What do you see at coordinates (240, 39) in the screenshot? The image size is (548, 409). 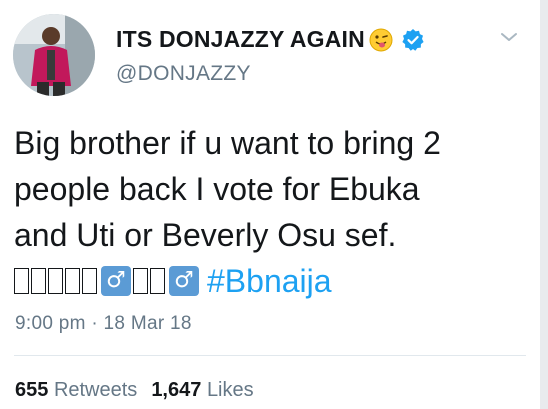 I see `display-name: ITS DONJAZZY AGAIN` at bounding box center [240, 39].